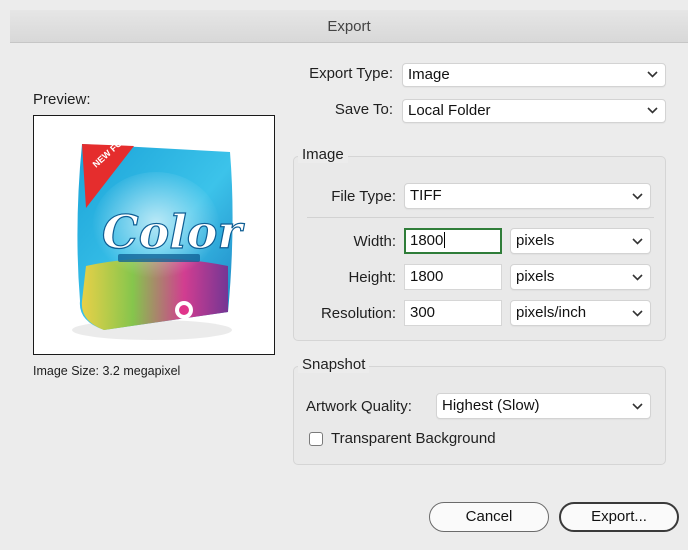 Image resolution: width=688 pixels, height=550 pixels. Describe the element at coordinates (489, 517) in the screenshot. I see `cancel-button: Cancel` at that location.